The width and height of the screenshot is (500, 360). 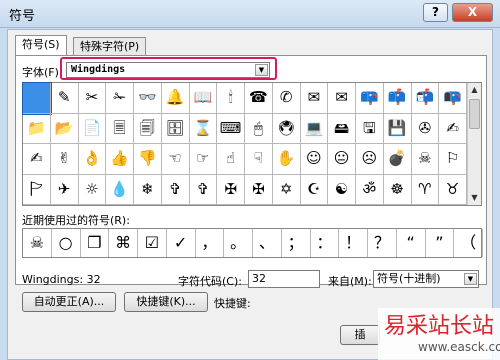 I want to click on recent-symbol-cell: ❐, so click(x=95, y=243).